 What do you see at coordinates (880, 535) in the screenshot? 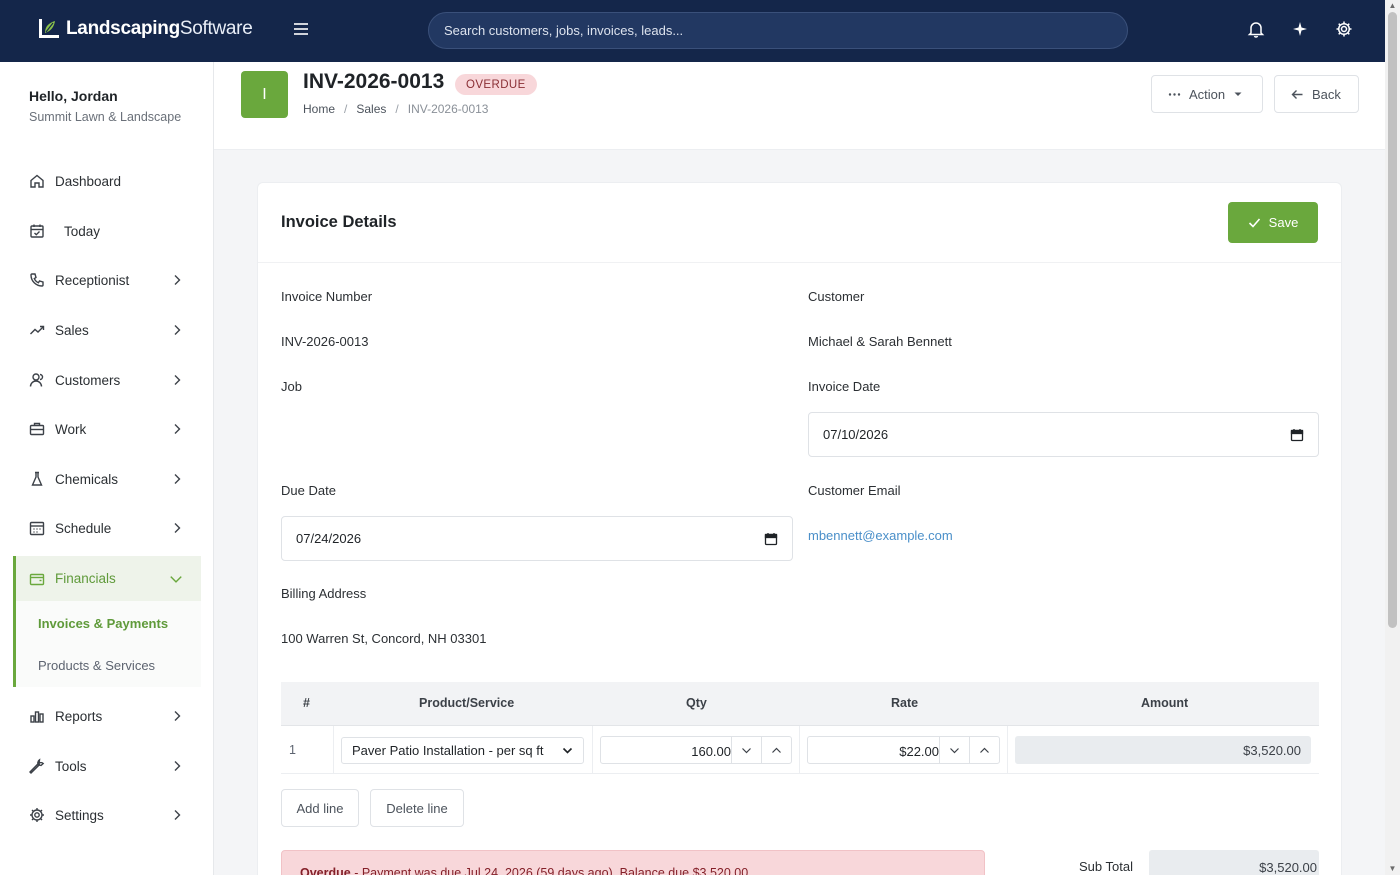
I see `customer-email-link: mbennett@example.com` at bounding box center [880, 535].